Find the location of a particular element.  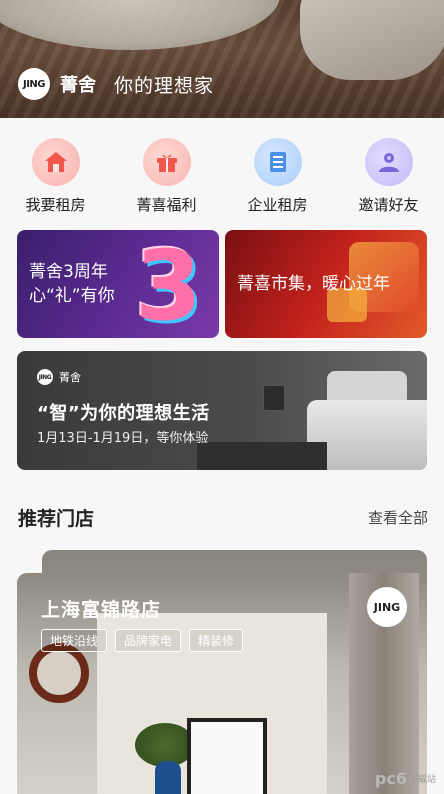

smart-banner-subtitle: 1月13日-1月19日，等你体验 is located at coordinates (123, 438).